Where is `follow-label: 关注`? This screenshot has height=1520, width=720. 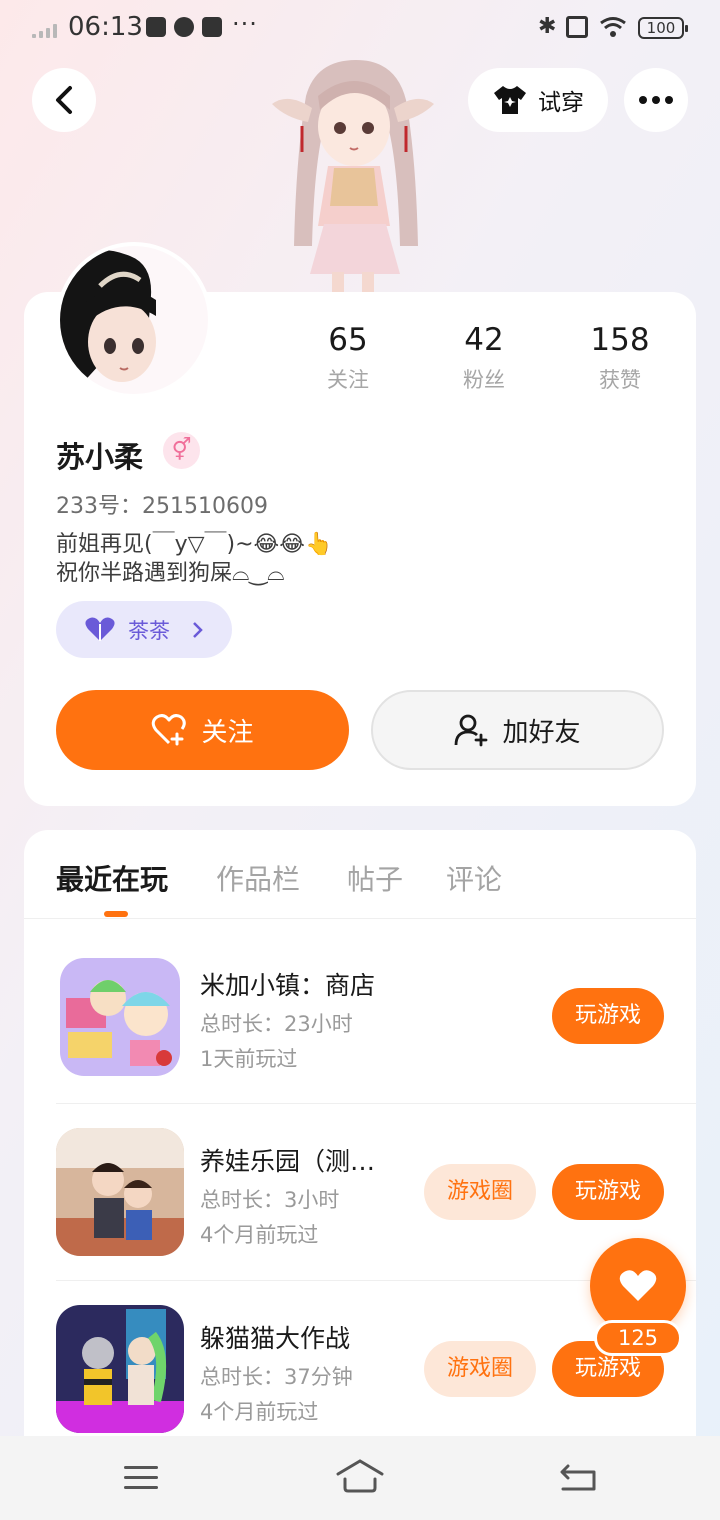
follow-label: 关注 is located at coordinates (227, 732).